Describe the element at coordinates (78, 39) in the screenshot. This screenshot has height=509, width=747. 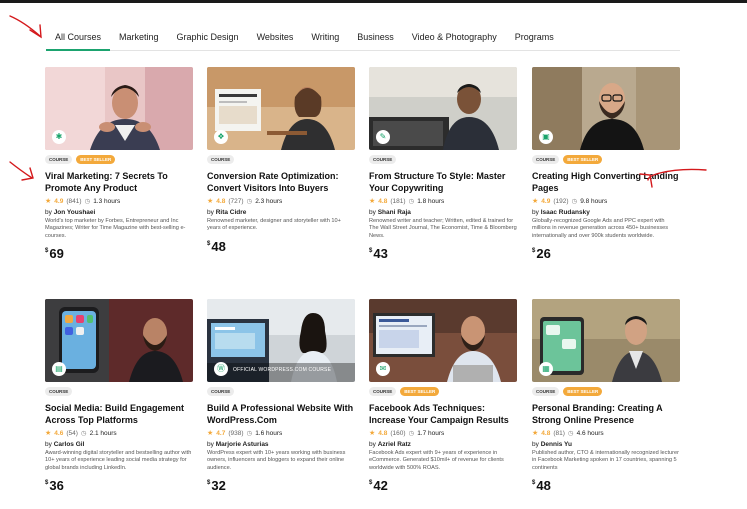
I see `tab-all-courses: All Courses` at that location.